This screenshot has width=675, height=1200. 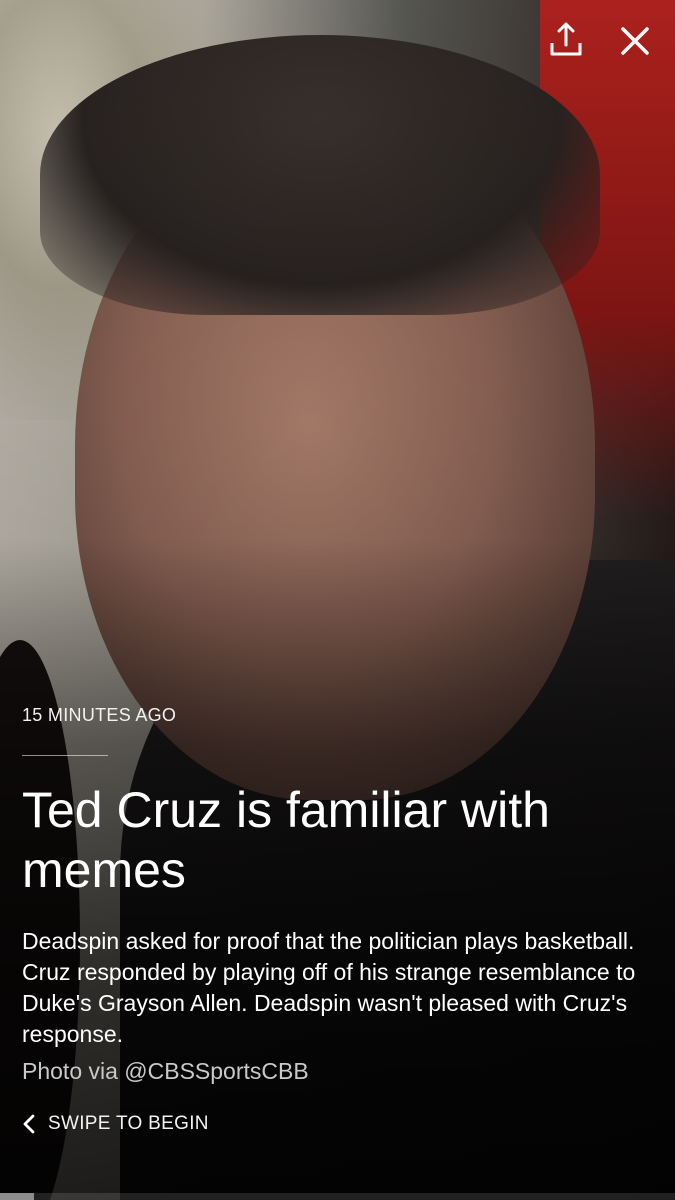 I want to click on share-icon, so click(x=566, y=39).